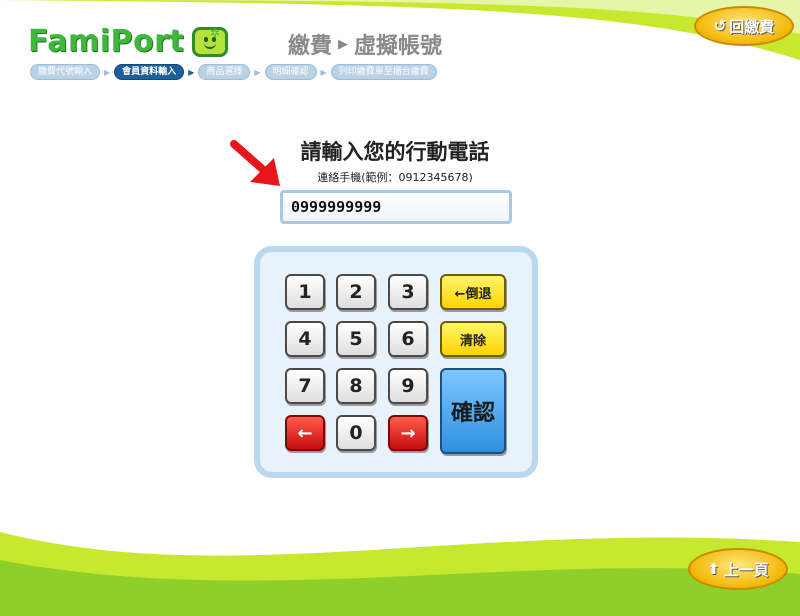 This screenshot has width=800, height=616. Describe the element at coordinates (65, 72) in the screenshot. I see `breadcrumb-step-1: 繳費代號輸入` at that location.